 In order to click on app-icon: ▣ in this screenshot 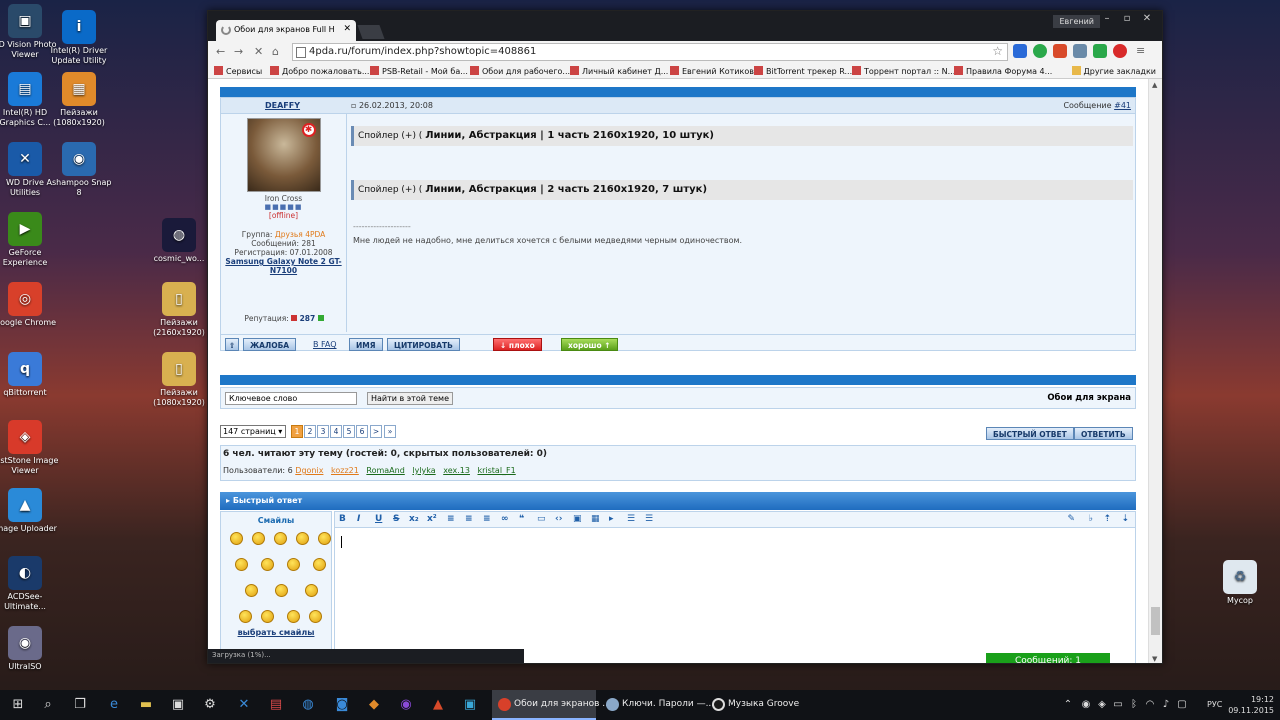, I will do `click(470, 705)`.